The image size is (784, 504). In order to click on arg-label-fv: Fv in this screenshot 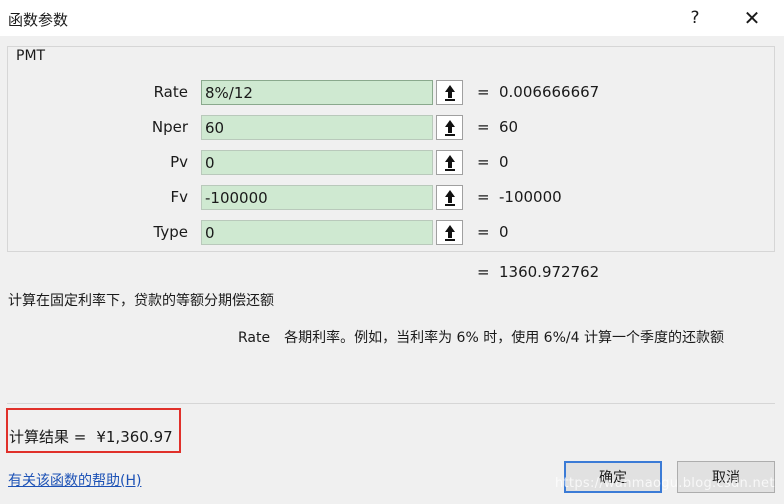, I will do `click(179, 197)`.